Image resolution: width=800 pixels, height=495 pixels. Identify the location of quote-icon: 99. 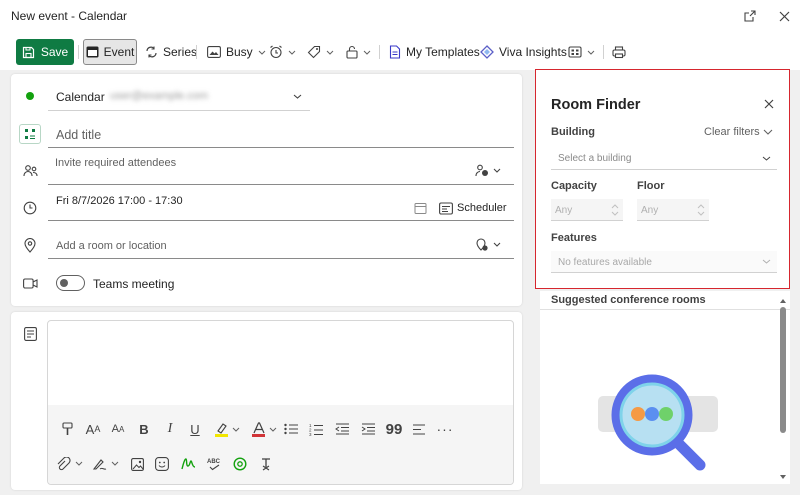
(394, 429).